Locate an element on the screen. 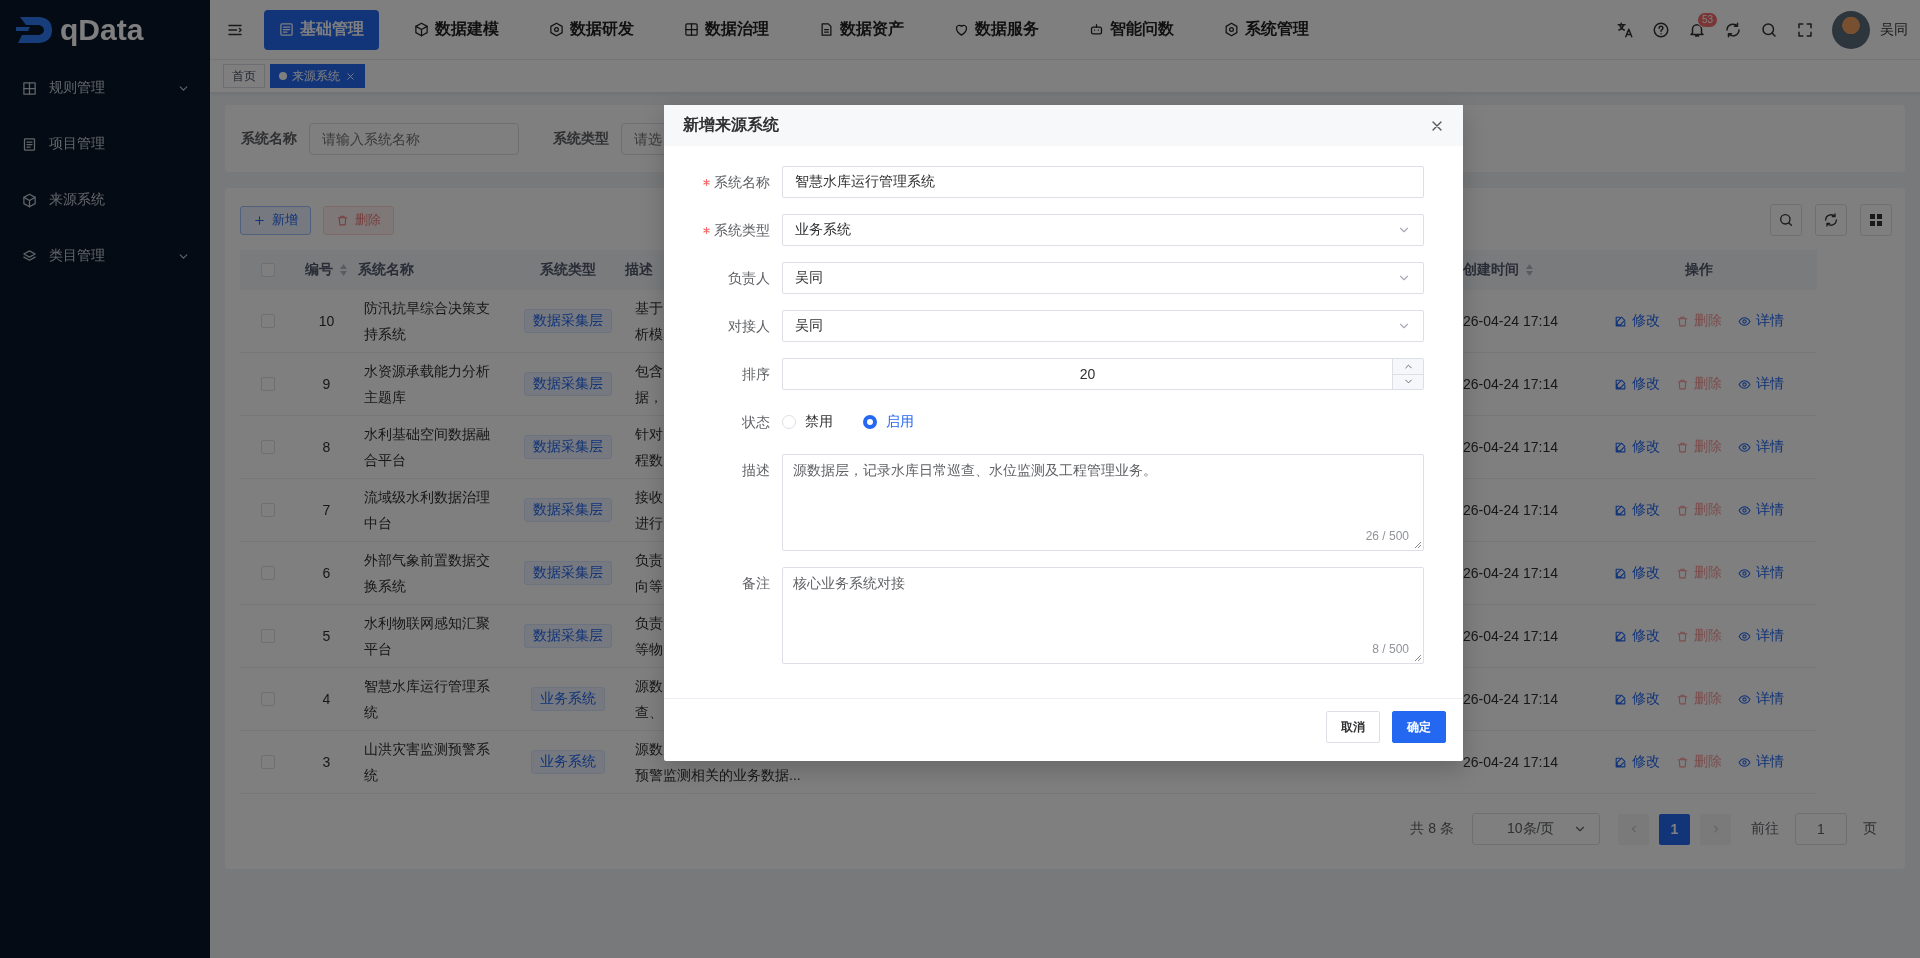  table-cell-text: 包含 据， is located at coordinates (649, 384).